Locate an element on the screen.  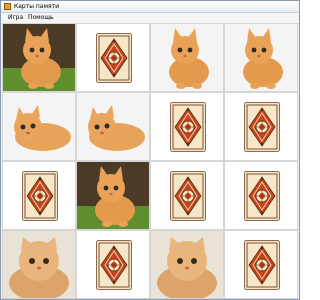
app-icon is located at coordinates (7, 6).